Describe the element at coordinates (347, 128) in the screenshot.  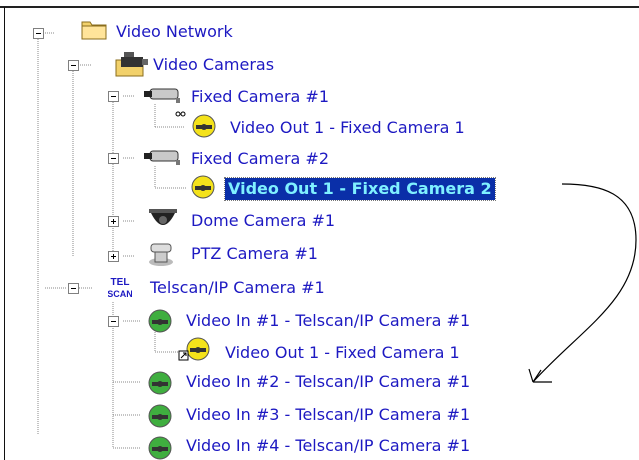
I see `tree-node-video-out-fixed-camera-1: Video Out 1 - Fixed Camera 1` at that location.